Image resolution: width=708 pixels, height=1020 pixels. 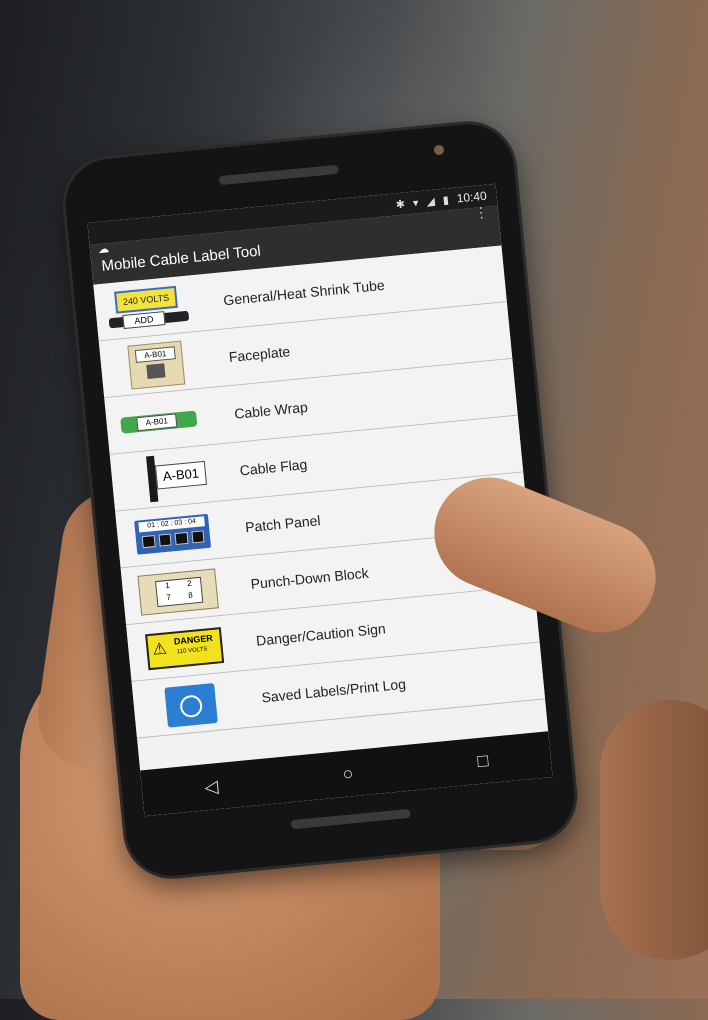 I want to click on clock-icon, so click(x=191, y=706).